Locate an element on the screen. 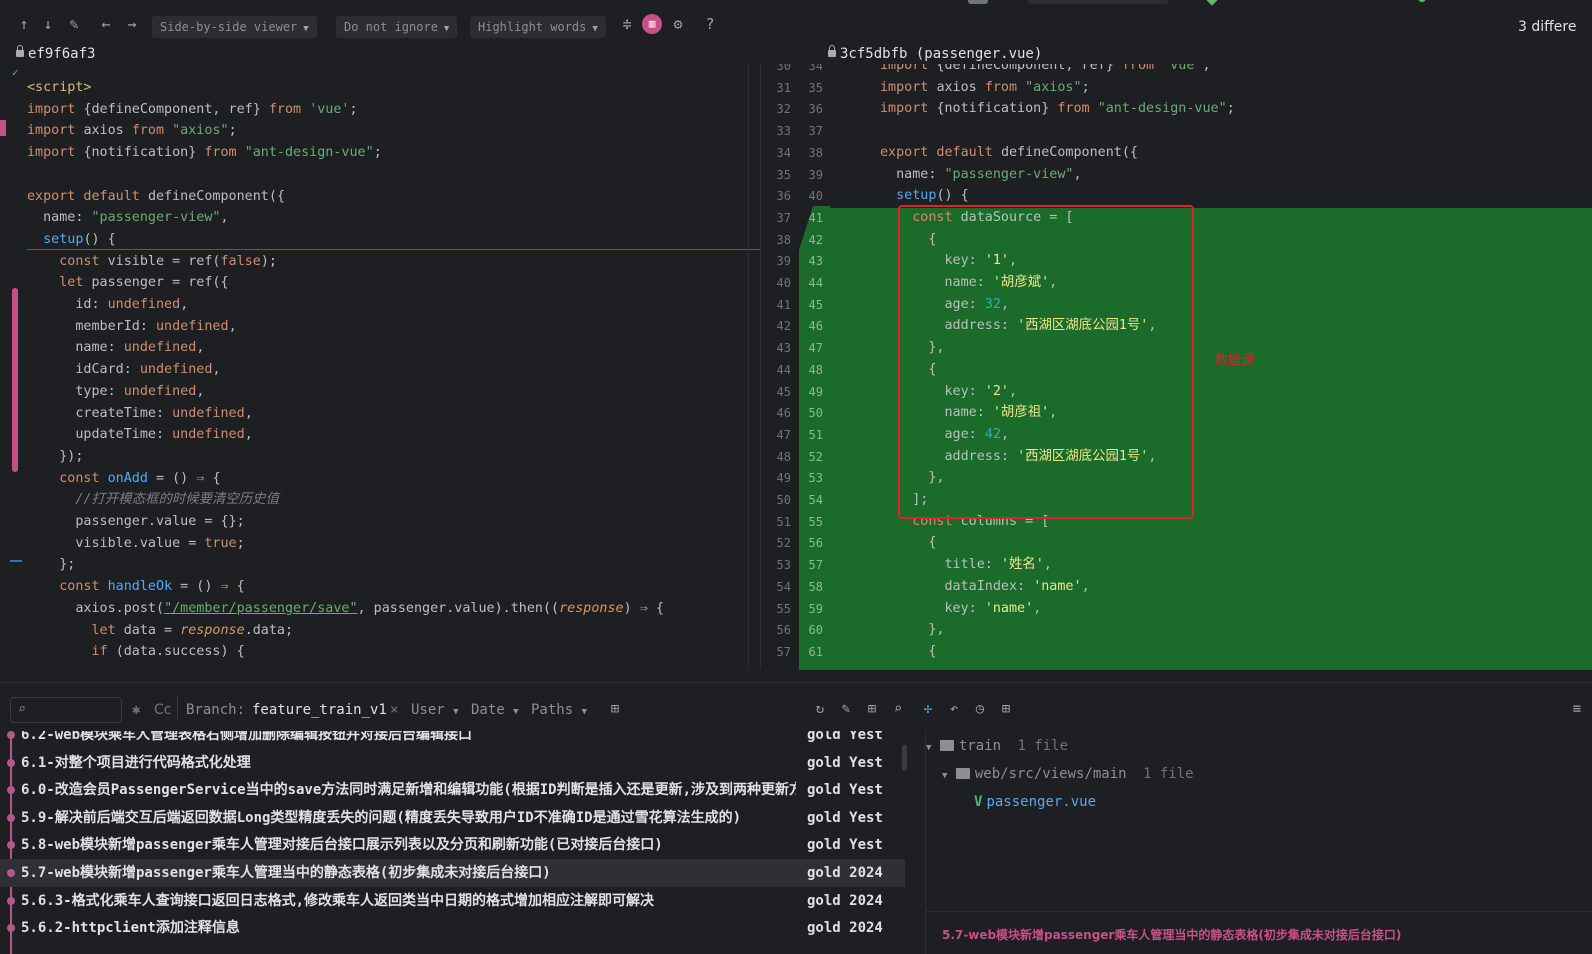  code-token: const is located at coordinates (83, 261).